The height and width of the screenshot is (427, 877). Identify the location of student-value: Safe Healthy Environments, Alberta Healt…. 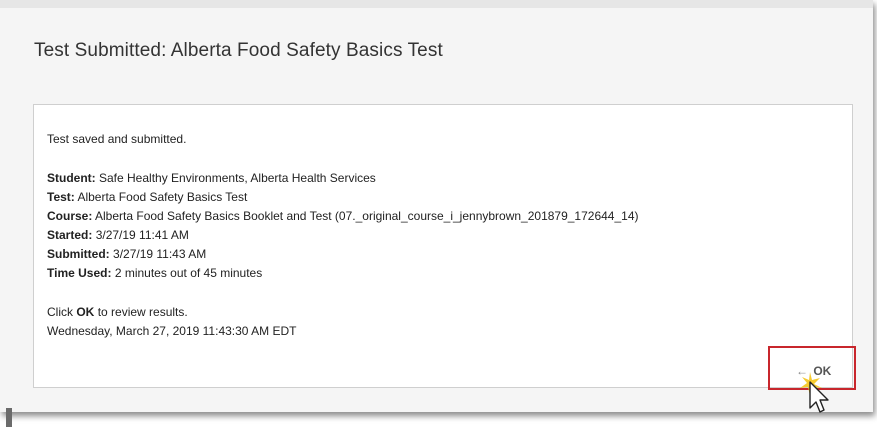
(237, 178).